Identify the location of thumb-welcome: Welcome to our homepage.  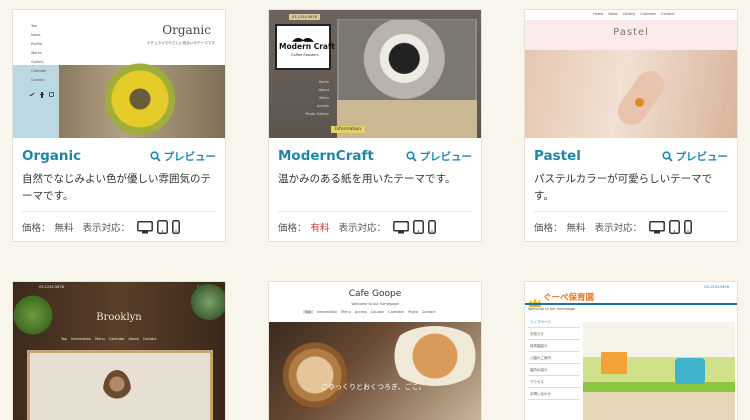
(552, 309).